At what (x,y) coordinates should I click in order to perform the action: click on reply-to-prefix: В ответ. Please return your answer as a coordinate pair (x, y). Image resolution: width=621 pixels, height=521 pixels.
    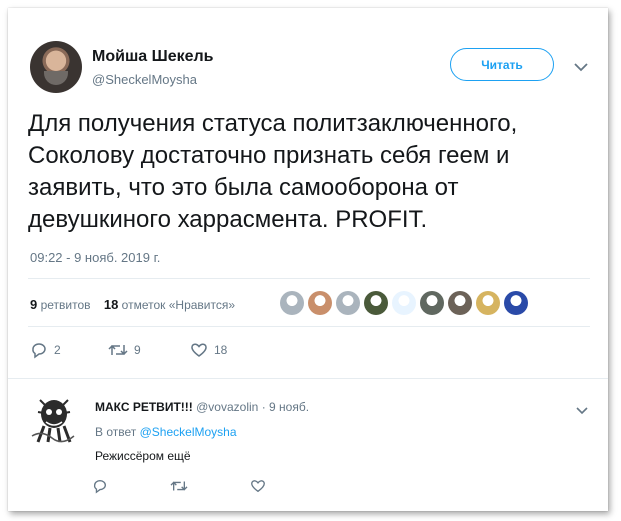
    Looking at the image, I should click on (116, 432).